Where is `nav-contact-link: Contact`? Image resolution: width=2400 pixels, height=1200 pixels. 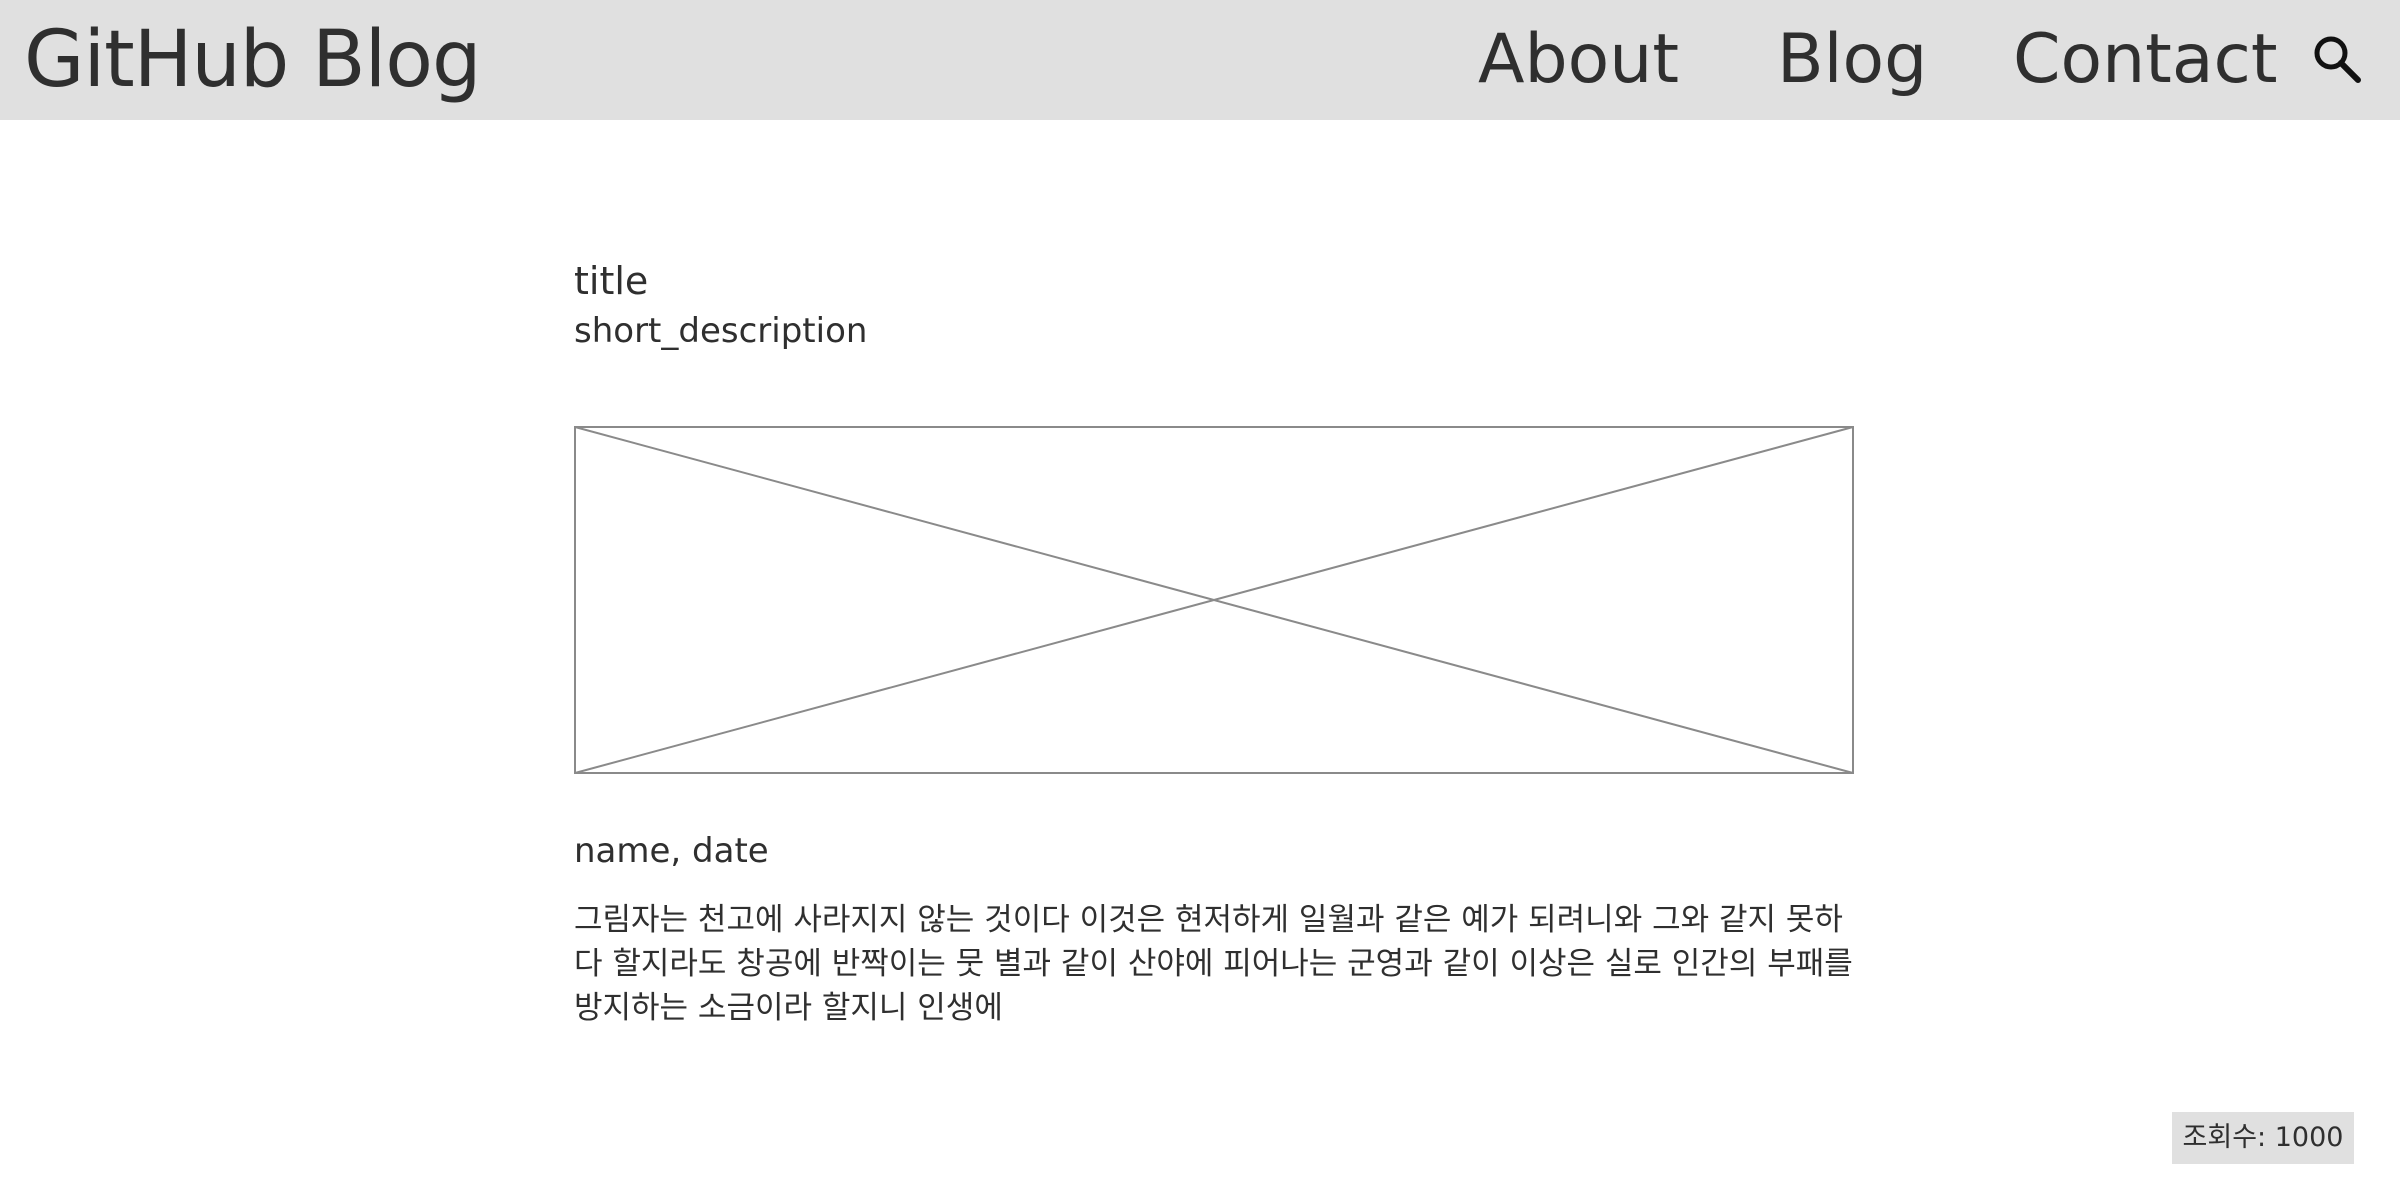
nav-contact-link: Contact is located at coordinates (2145, 60).